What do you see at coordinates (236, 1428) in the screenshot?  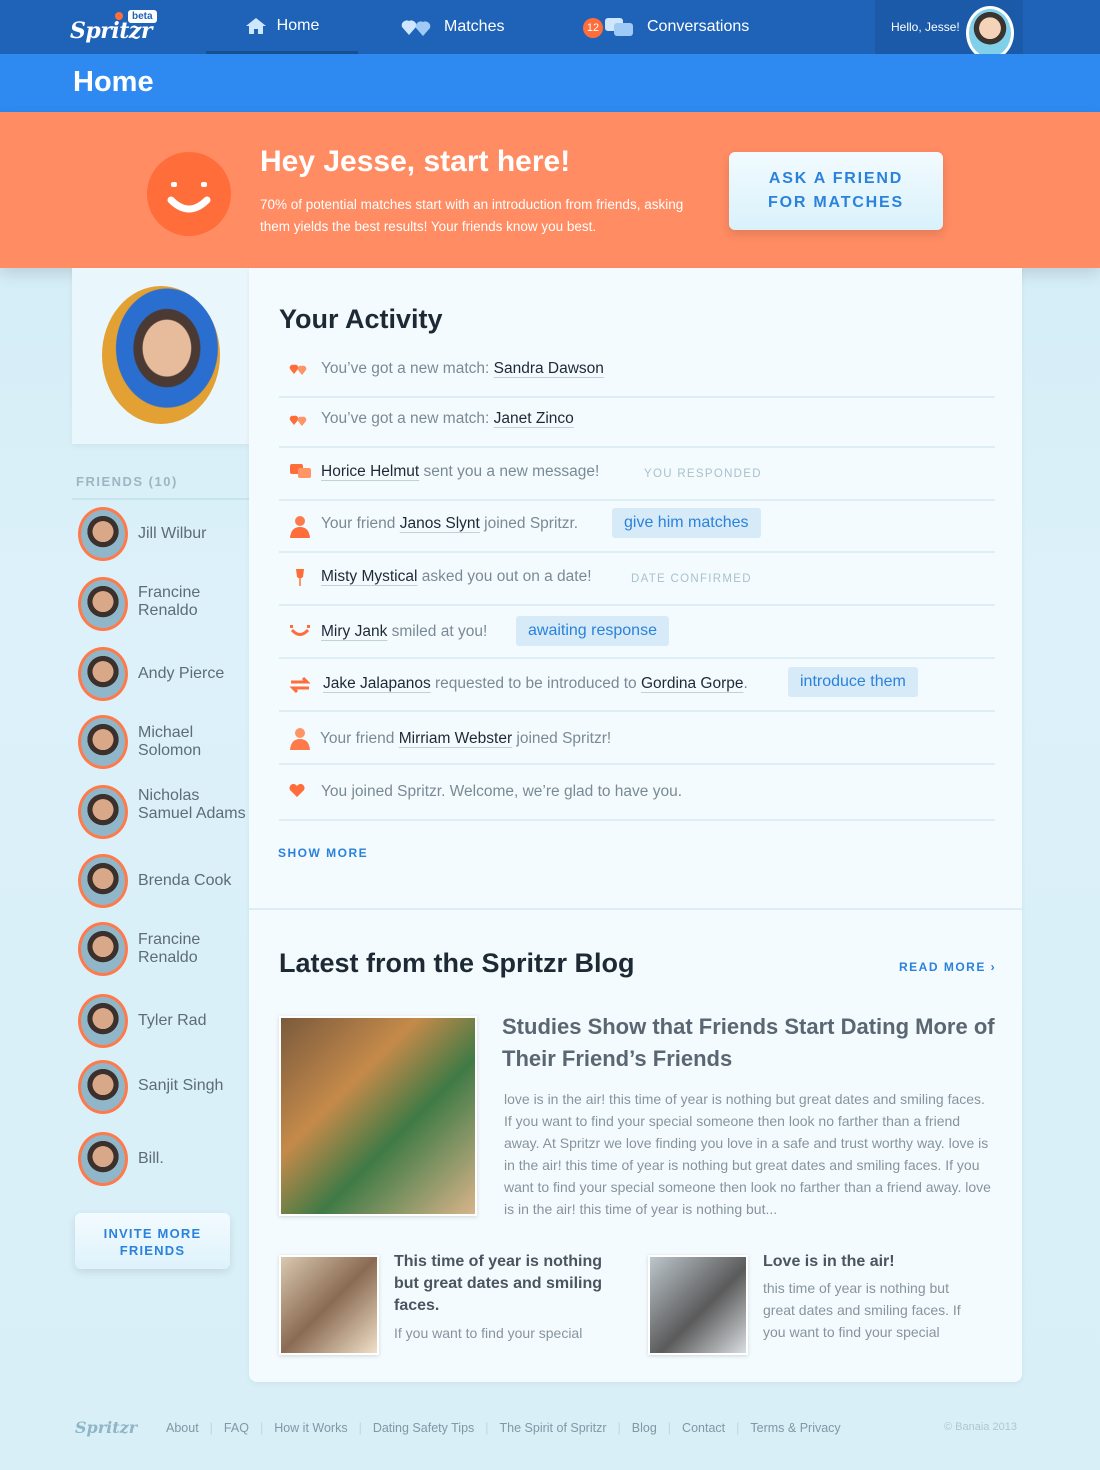 I see `footer-link-faq: FAQ` at bounding box center [236, 1428].